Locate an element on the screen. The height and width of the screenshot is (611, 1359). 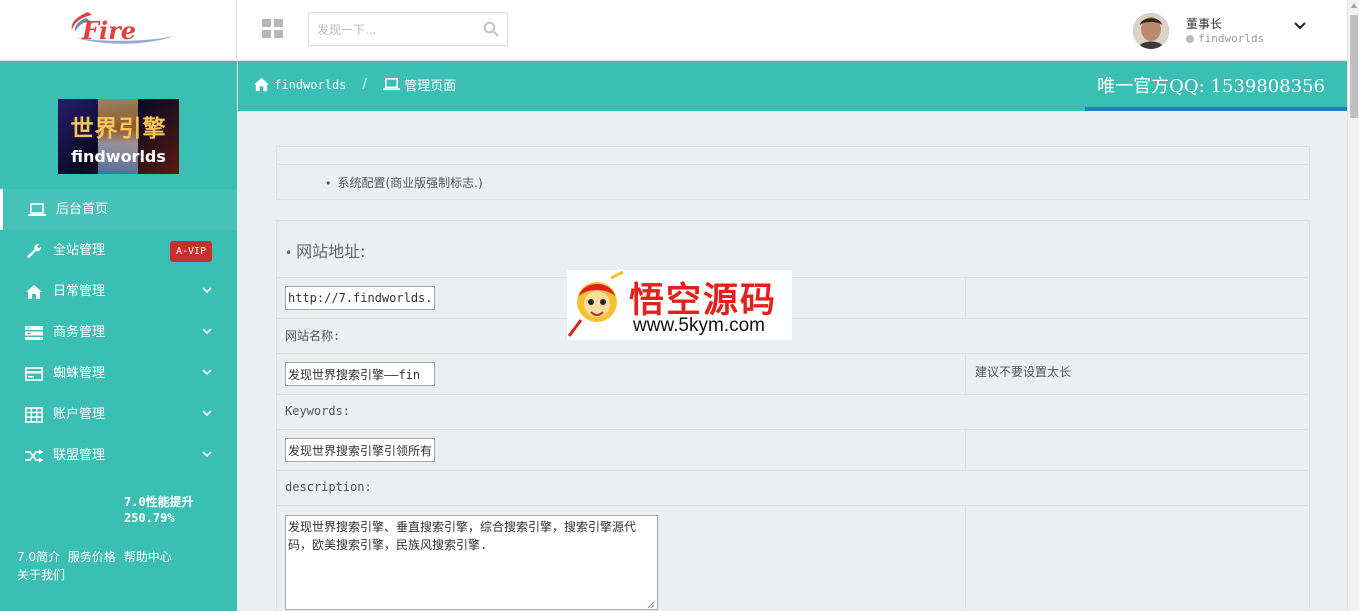
user-status-text: findworlds is located at coordinates (1231, 38).